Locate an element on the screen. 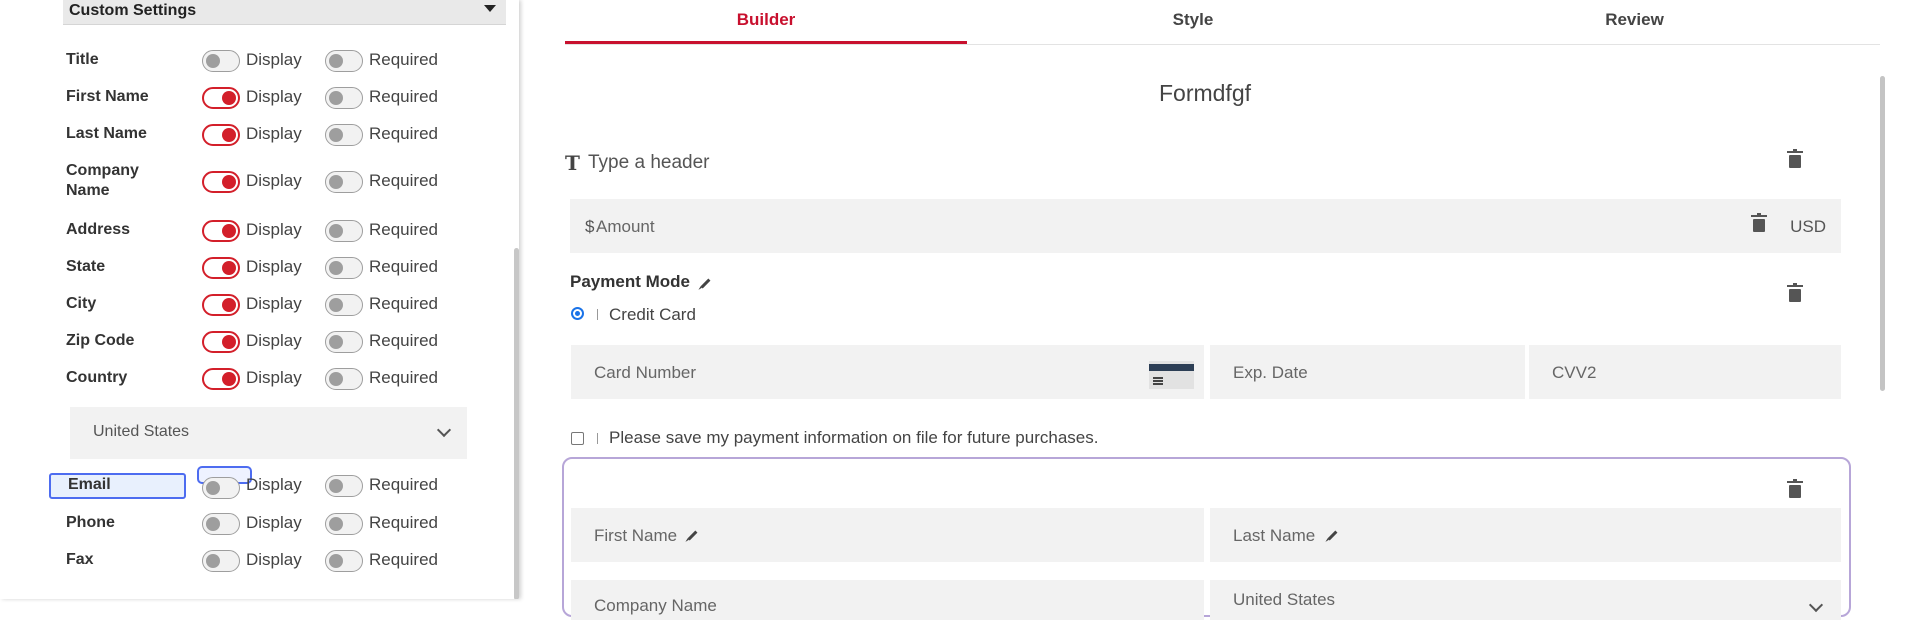 This screenshot has width=1920, height=620. tab-review: Review is located at coordinates (1634, 22).